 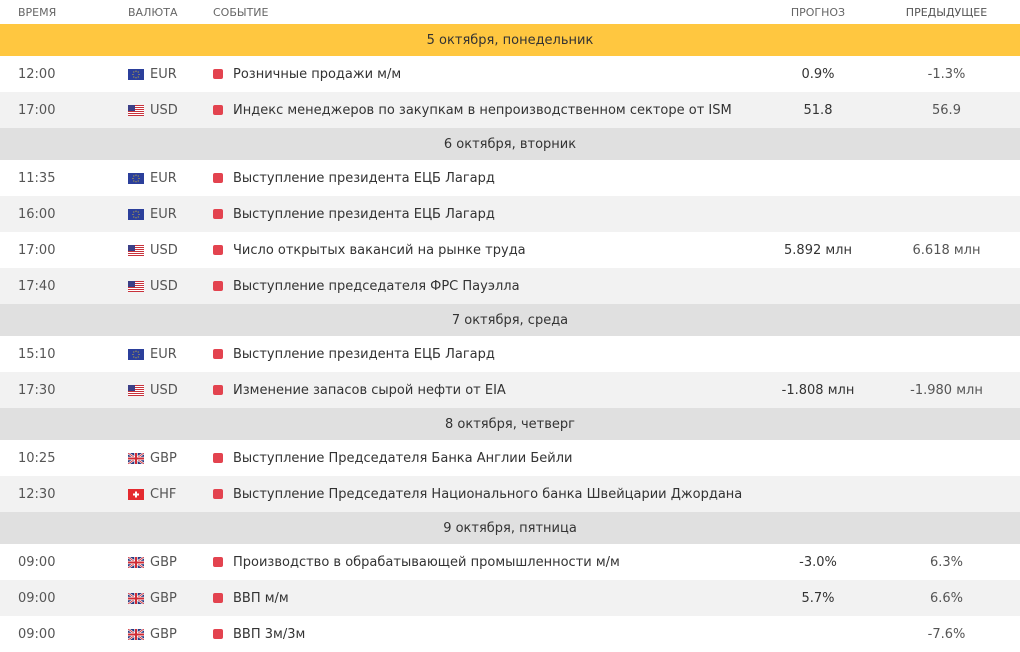 What do you see at coordinates (946, 110) in the screenshot?
I see `event-previous: 56.9` at bounding box center [946, 110].